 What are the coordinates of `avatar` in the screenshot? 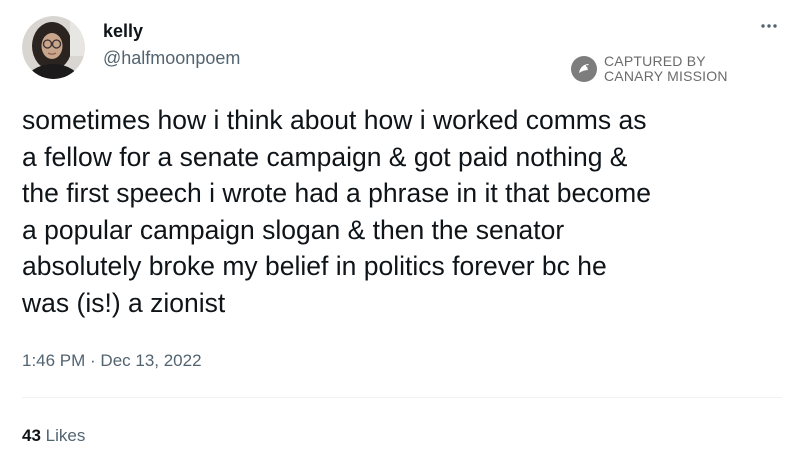 It's located at (53, 47).